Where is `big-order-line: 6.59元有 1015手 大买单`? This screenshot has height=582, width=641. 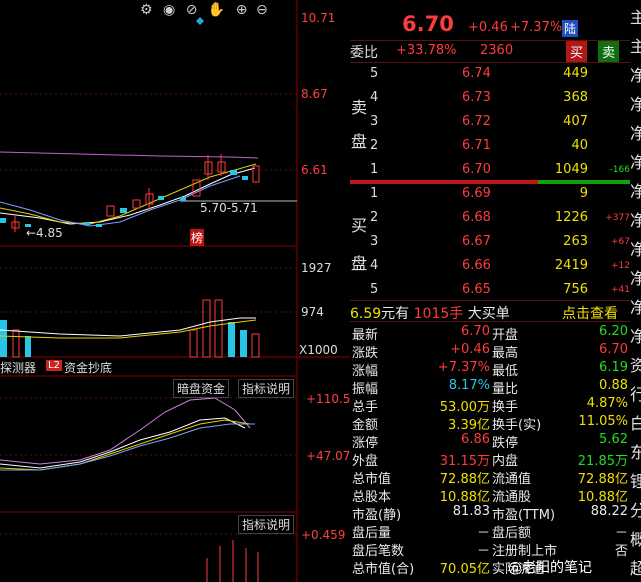 big-order-line: 6.59元有 1015手 大买单 is located at coordinates (430, 313).